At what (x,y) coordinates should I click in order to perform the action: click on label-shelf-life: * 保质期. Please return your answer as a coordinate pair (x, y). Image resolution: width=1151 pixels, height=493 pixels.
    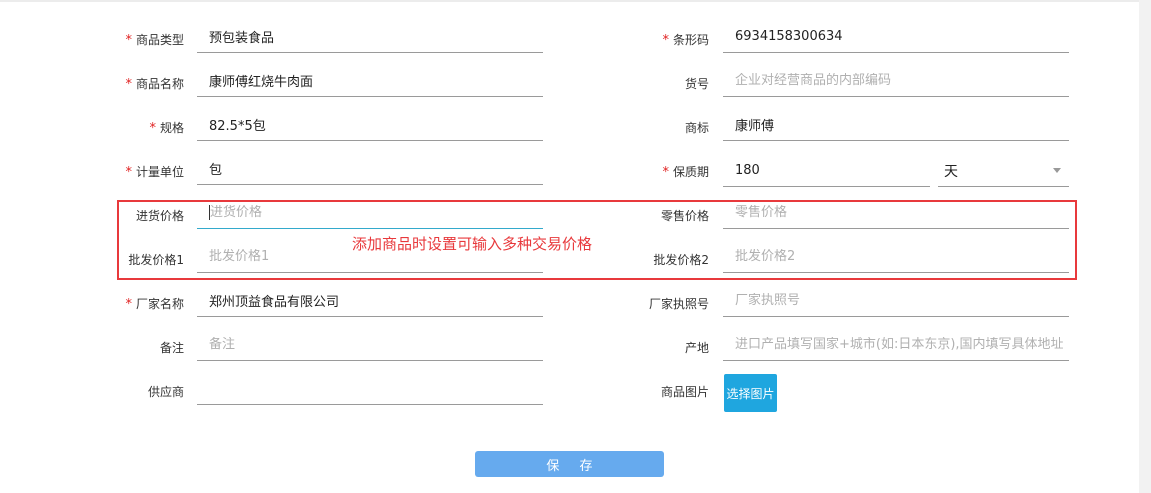
    Looking at the image, I should click on (685, 172).